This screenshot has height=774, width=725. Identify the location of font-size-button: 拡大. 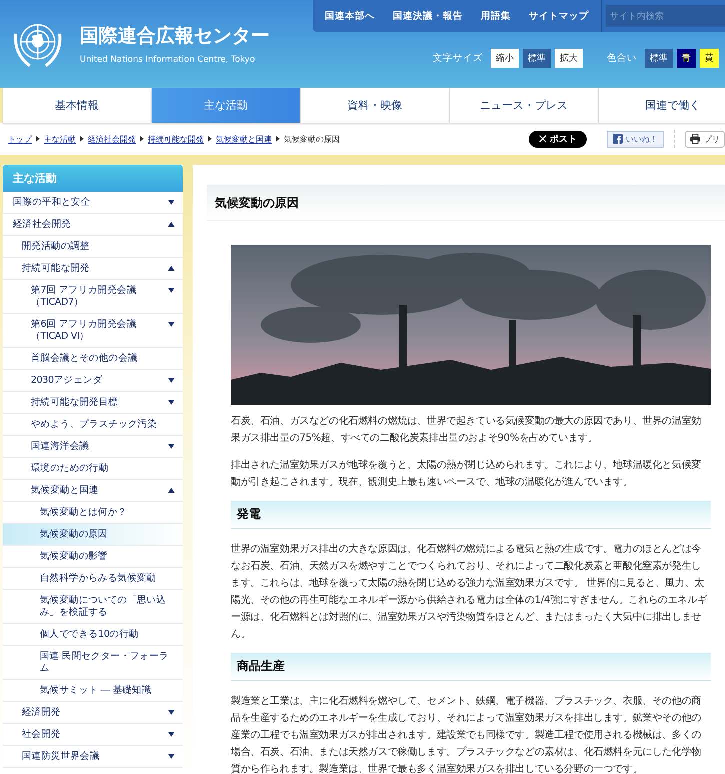
(569, 58).